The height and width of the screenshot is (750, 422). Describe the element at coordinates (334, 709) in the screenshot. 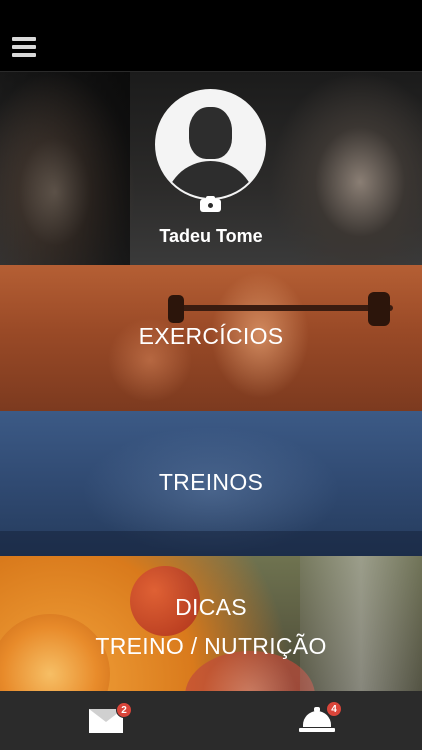

I see `notifications-badge: 4` at that location.